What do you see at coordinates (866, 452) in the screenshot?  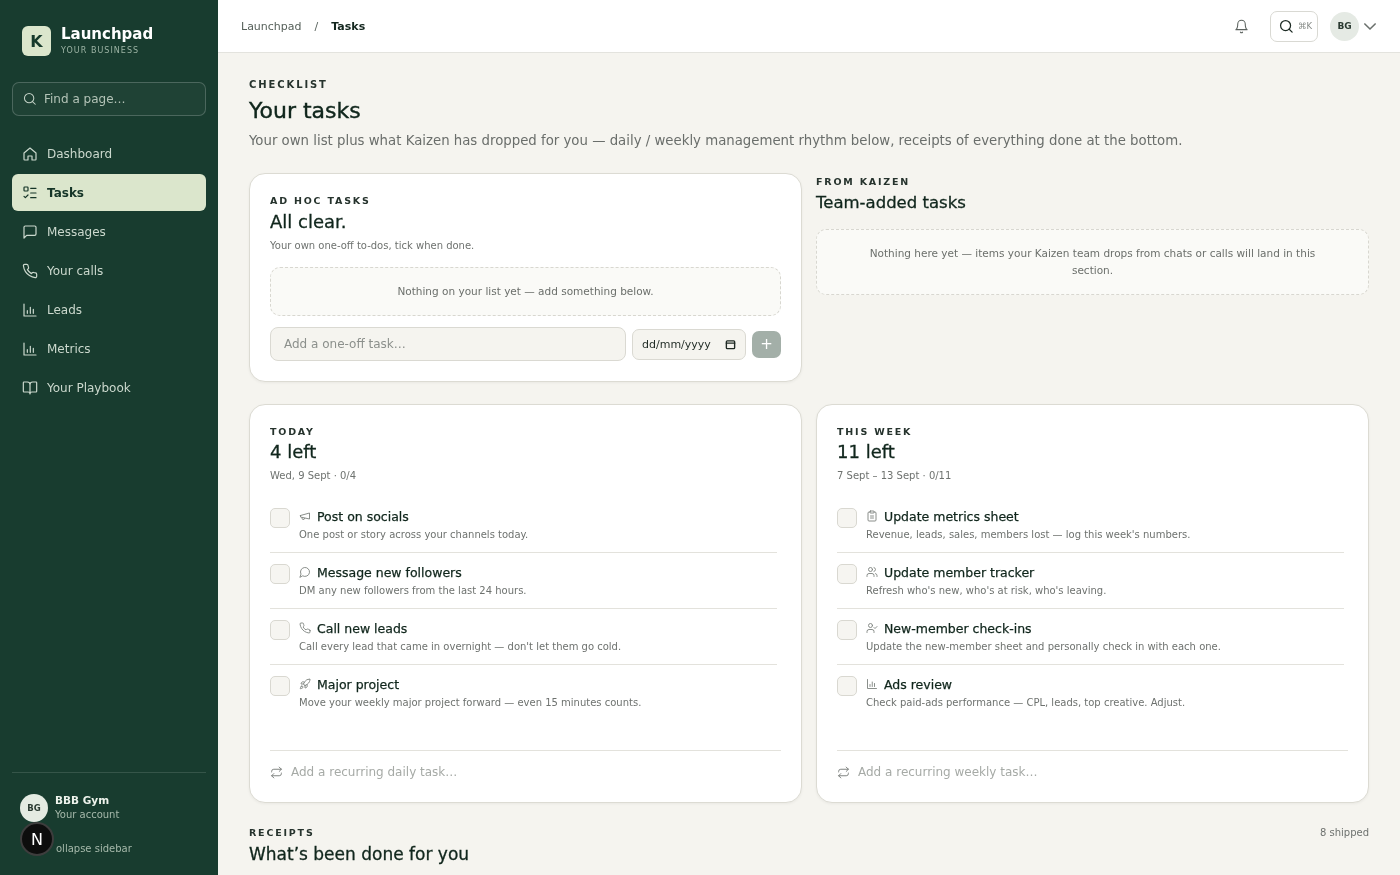 I see `card-title: 11 left` at bounding box center [866, 452].